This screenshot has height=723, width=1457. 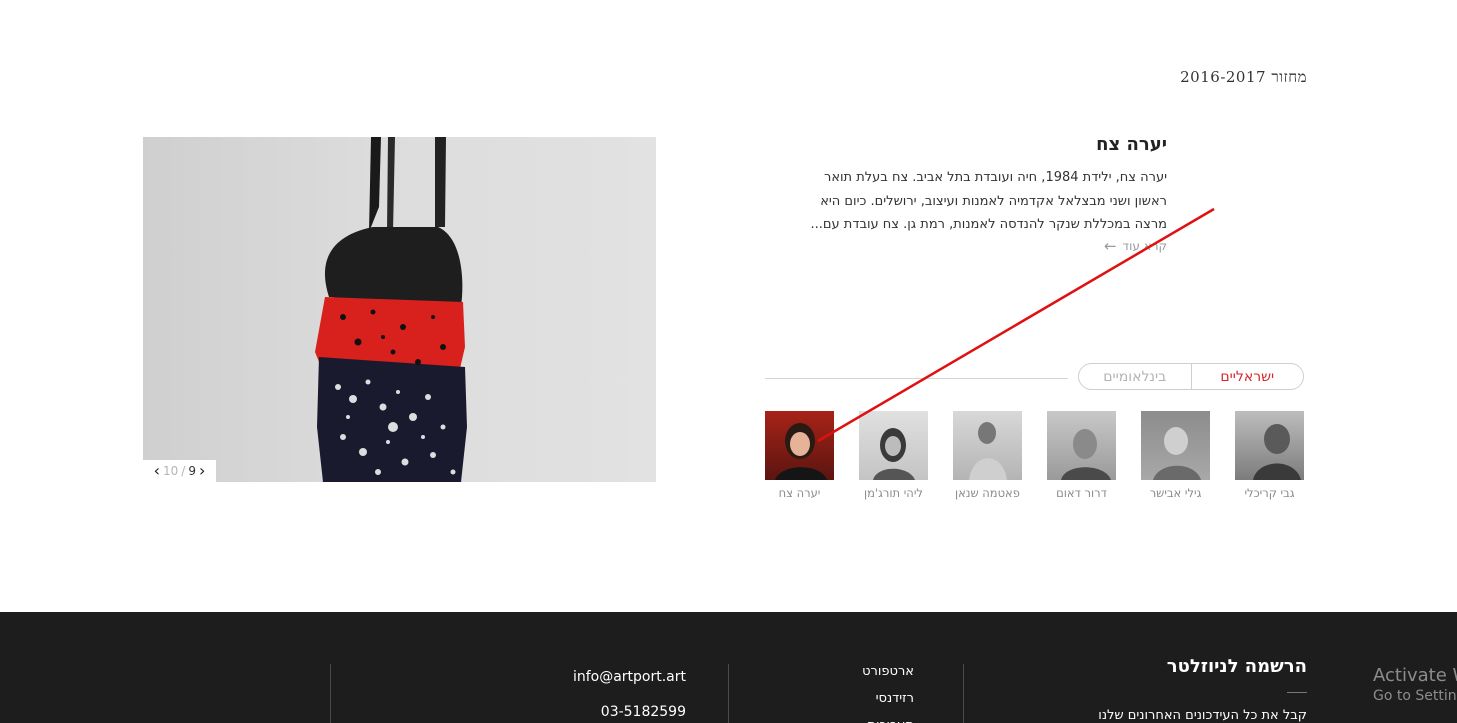 What do you see at coordinates (179, 471) in the screenshot?
I see `gallery-pager: ‹ 10 / 9 ›` at bounding box center [179, 471].